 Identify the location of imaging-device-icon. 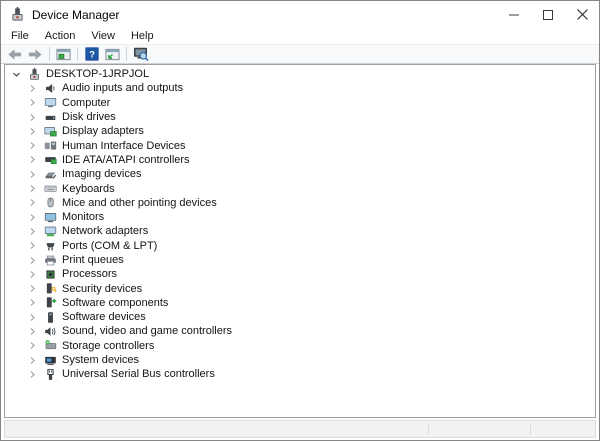
(50, 174).